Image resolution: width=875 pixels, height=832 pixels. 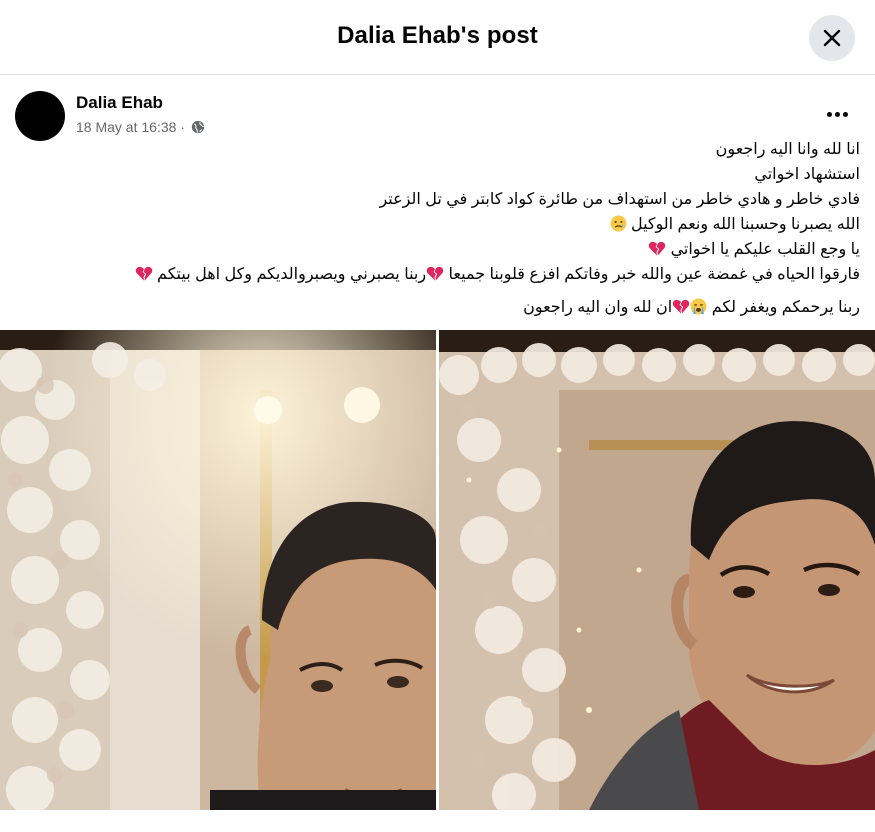 What do you see at coordinates (437, 249) in the screenshot?
I see `post-line: يا وجع القلب عليكم يا اخواتي` at bounding box center [437, 249].